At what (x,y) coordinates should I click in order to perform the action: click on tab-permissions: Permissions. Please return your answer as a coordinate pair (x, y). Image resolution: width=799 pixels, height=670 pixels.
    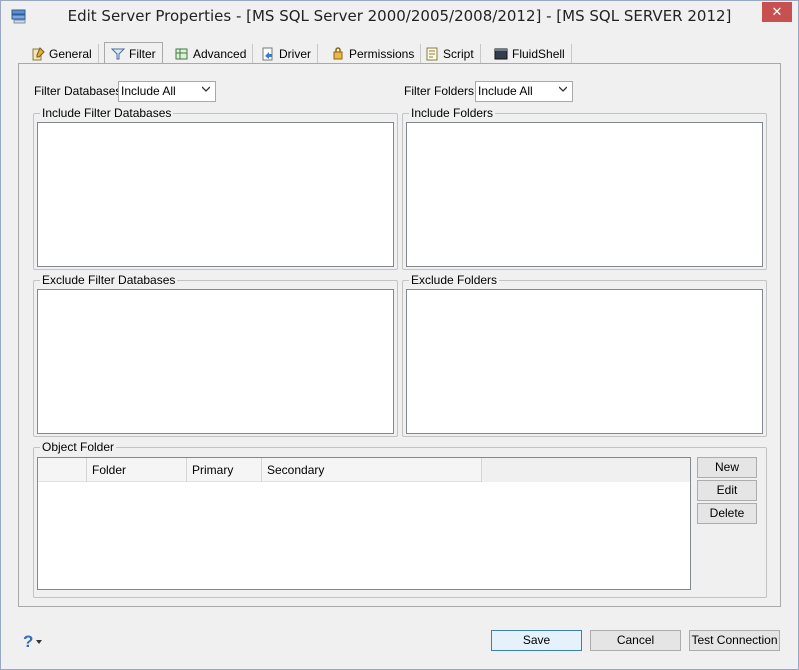
    Looking at the image, I should click on (373, 54).